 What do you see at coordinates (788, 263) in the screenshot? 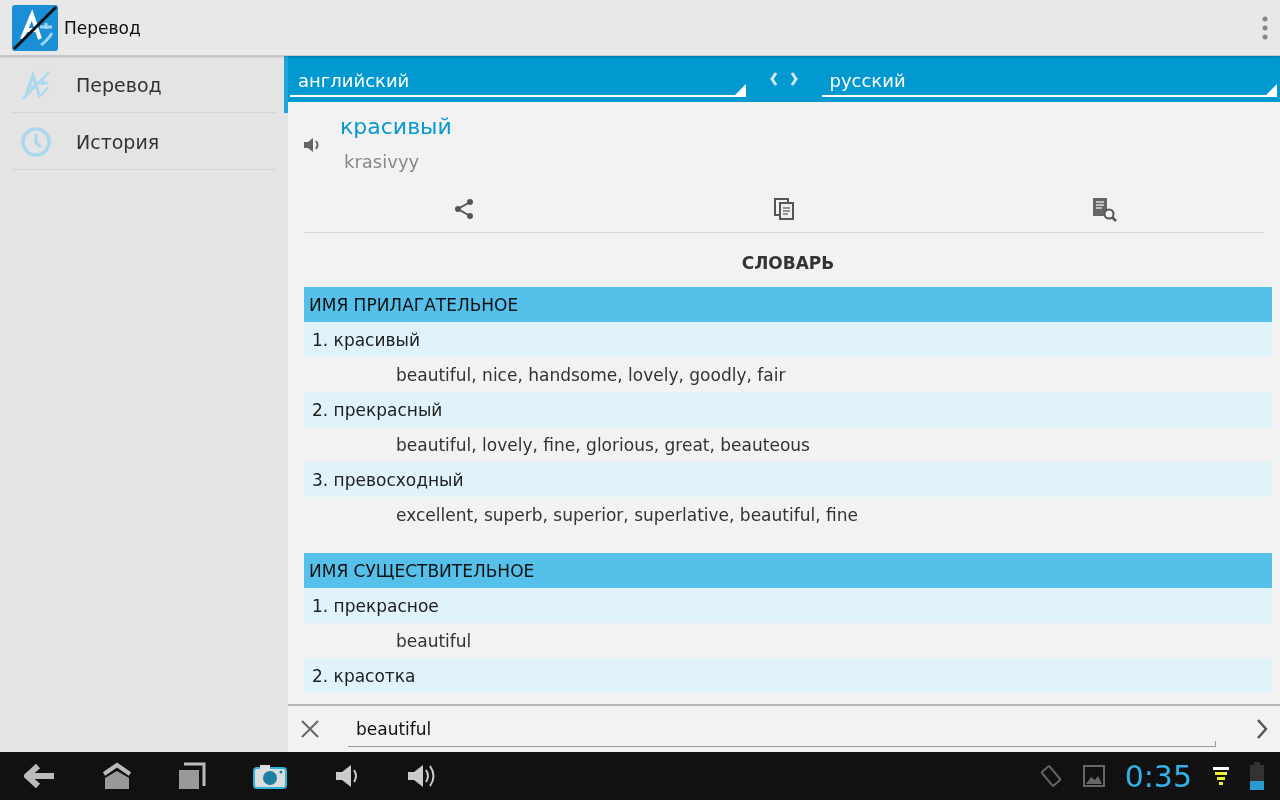
I see `dictionary-heading: СЛОВАРЬ` at bounding box center [788, 263].